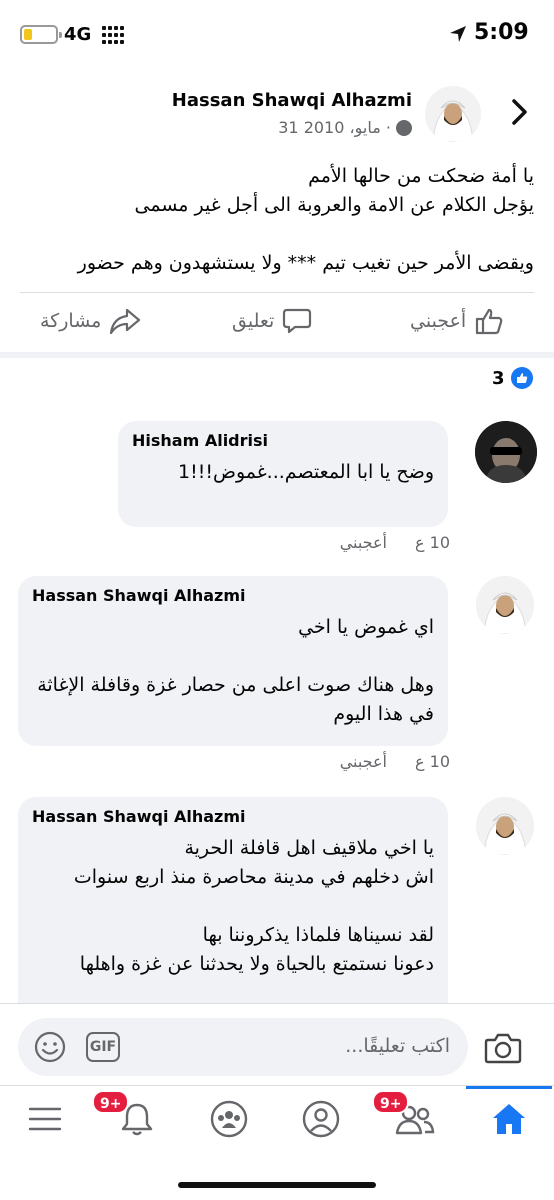  I want to click on groups-icon, so click(229, 1119).